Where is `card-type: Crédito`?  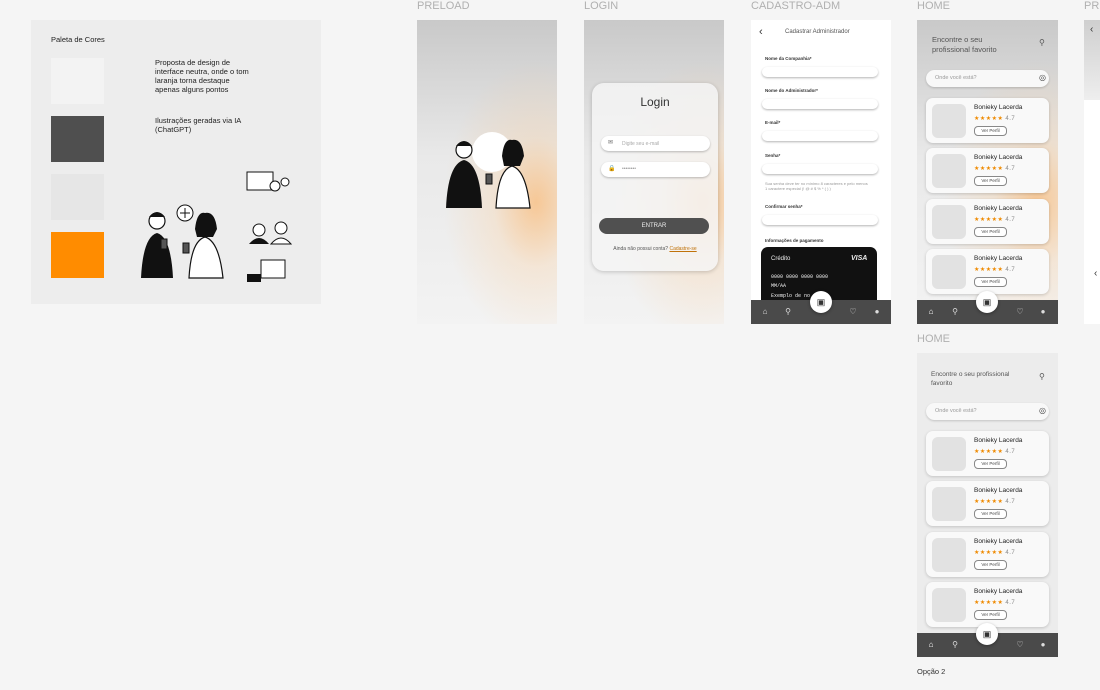
card-type: Crédito is located at coordinates (781, 259).